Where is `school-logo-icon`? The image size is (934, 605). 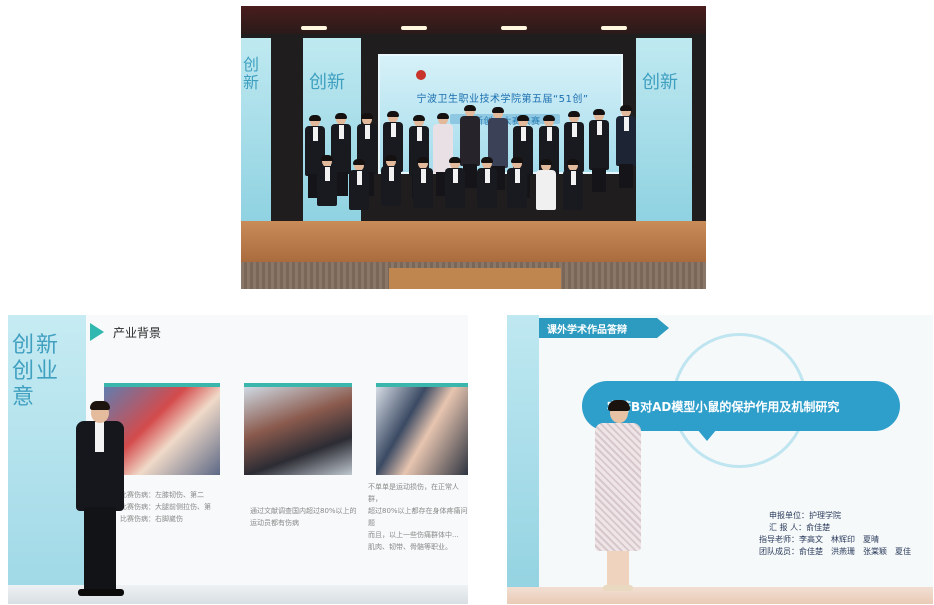 school-logo-icon is located at coordinates (421, 75).